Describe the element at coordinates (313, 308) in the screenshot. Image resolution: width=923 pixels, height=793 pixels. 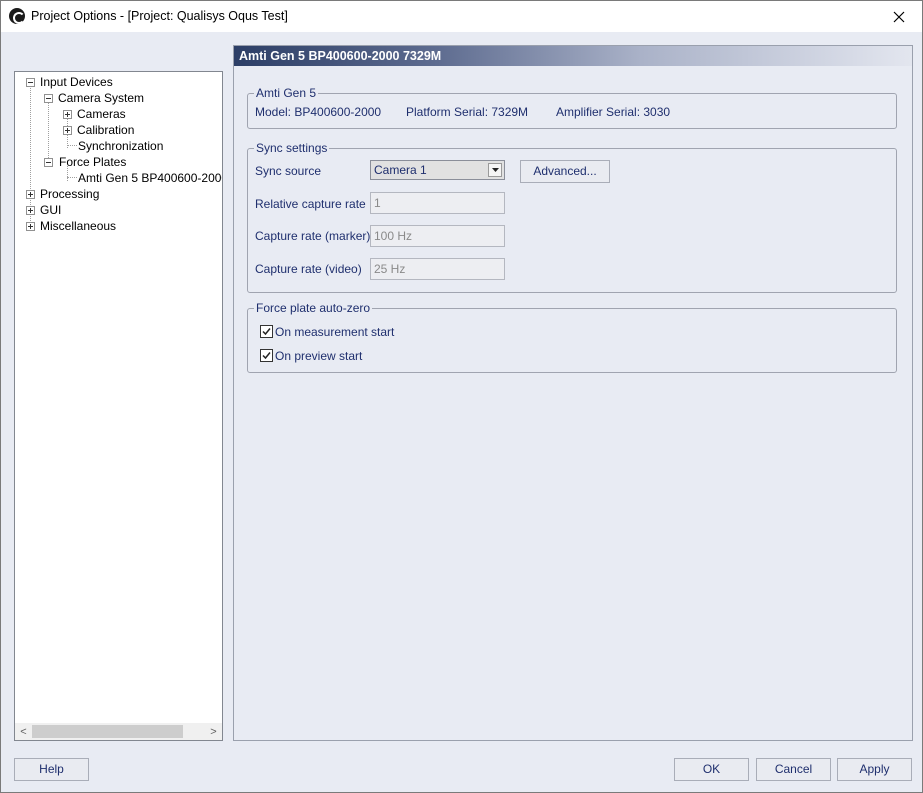
I see `auto-zero-legend: Force plate auto-zero` at that location.